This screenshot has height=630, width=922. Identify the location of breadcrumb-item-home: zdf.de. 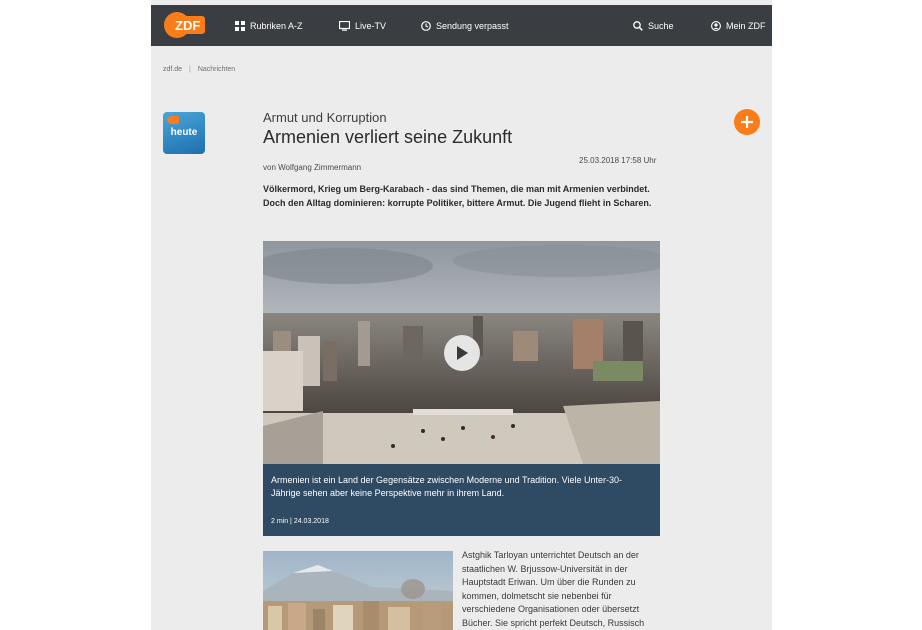
(172, 69).